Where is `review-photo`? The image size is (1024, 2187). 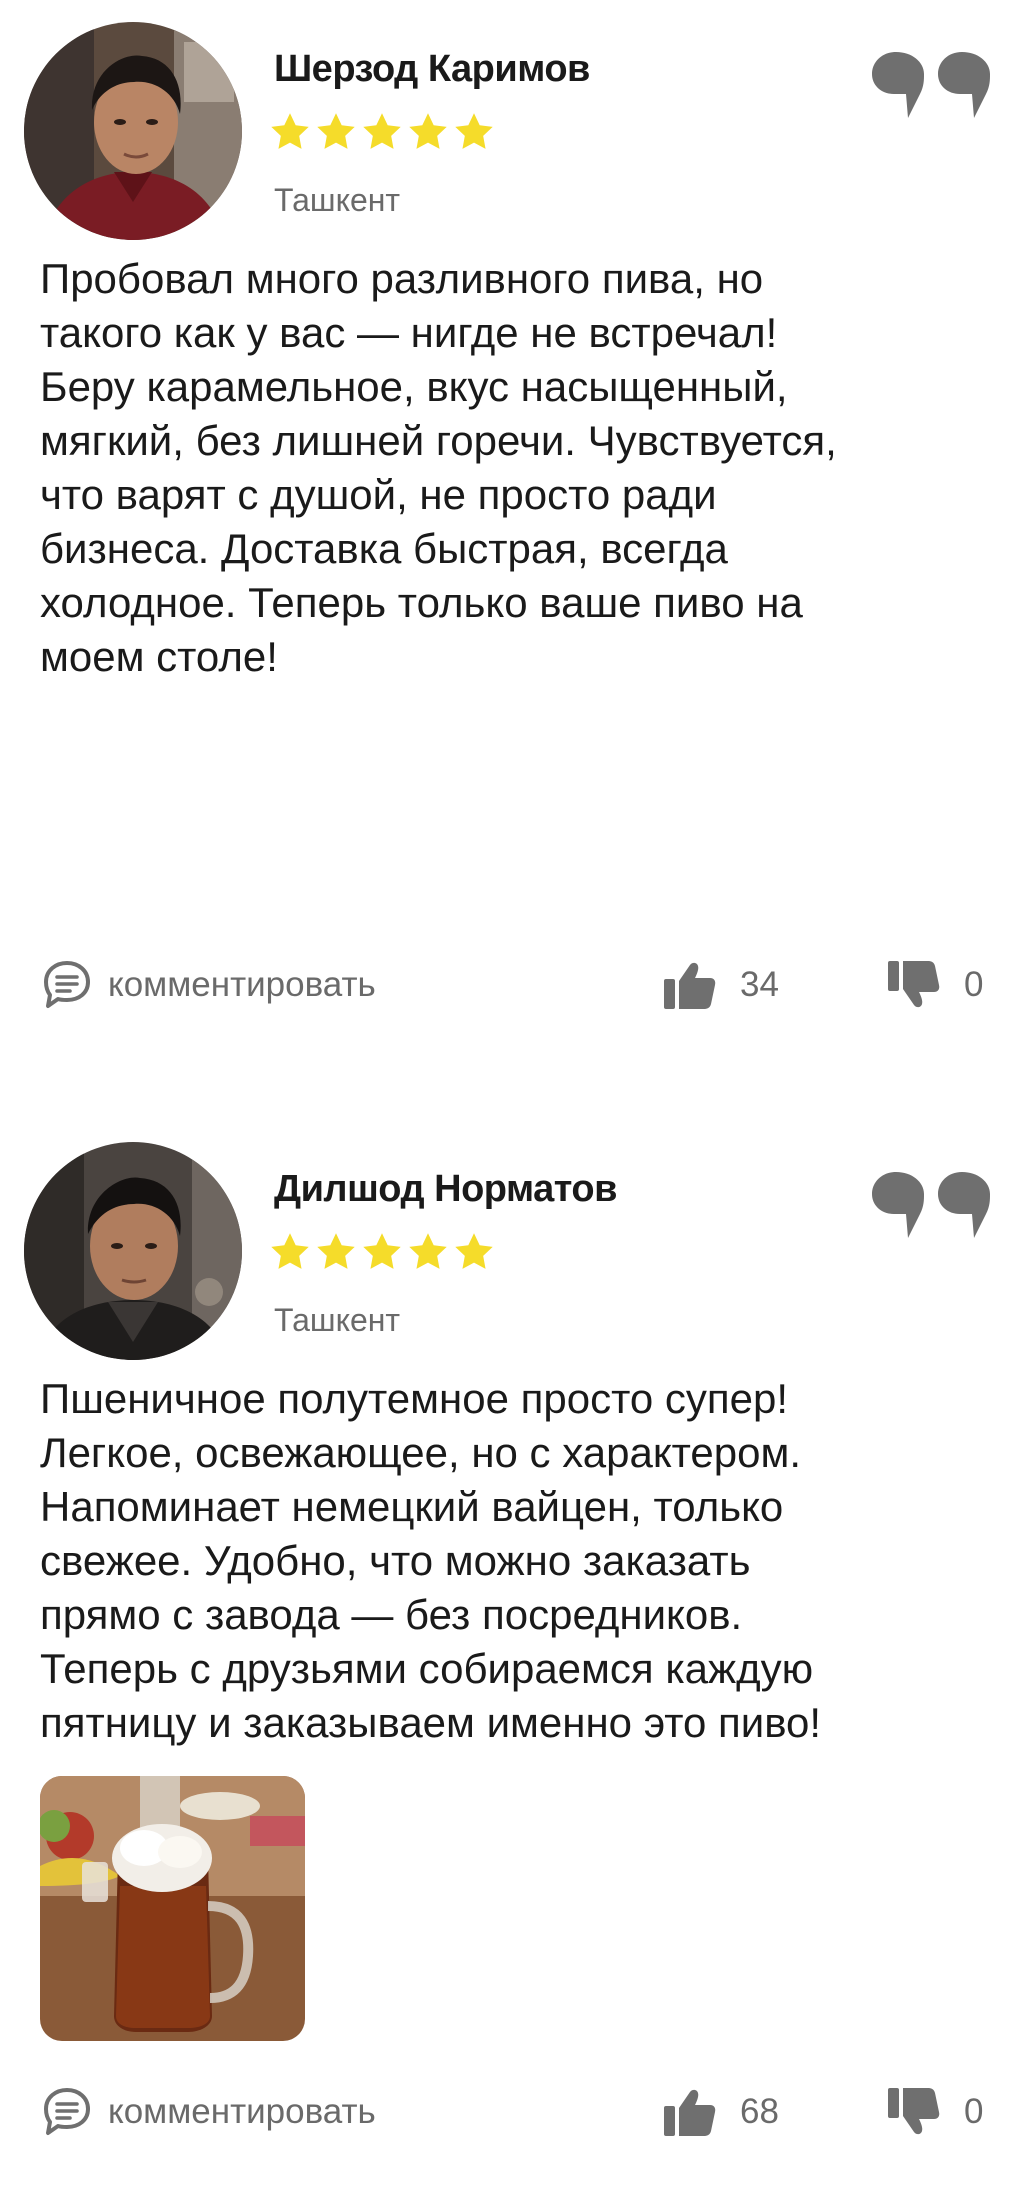
review-photo is located at coordinates (172, 1908).